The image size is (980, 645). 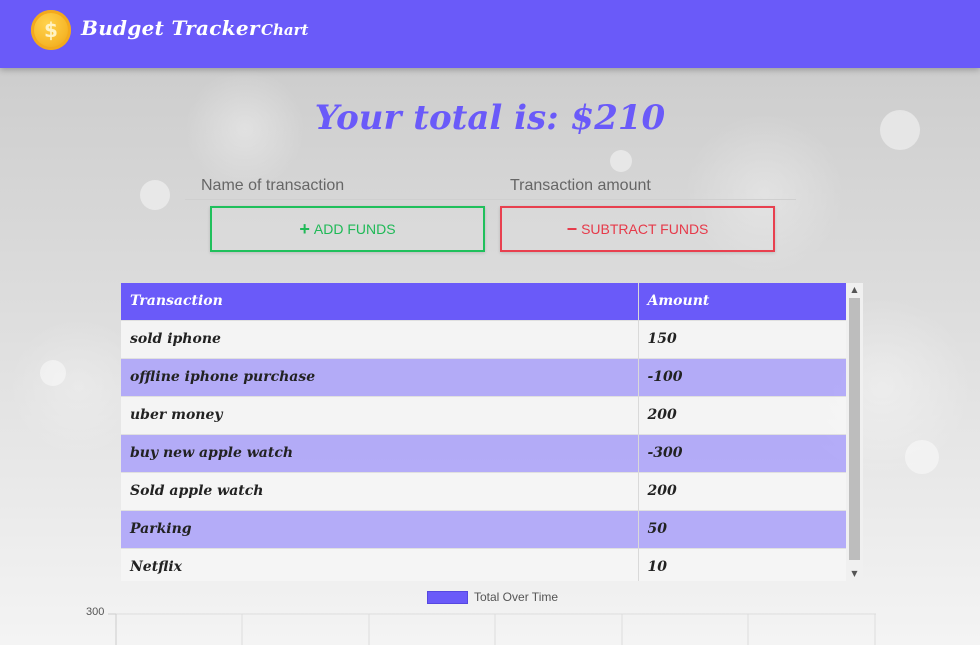 I want to click on add-funds-label: ADD FUNDS, so click(x=354, y=229).